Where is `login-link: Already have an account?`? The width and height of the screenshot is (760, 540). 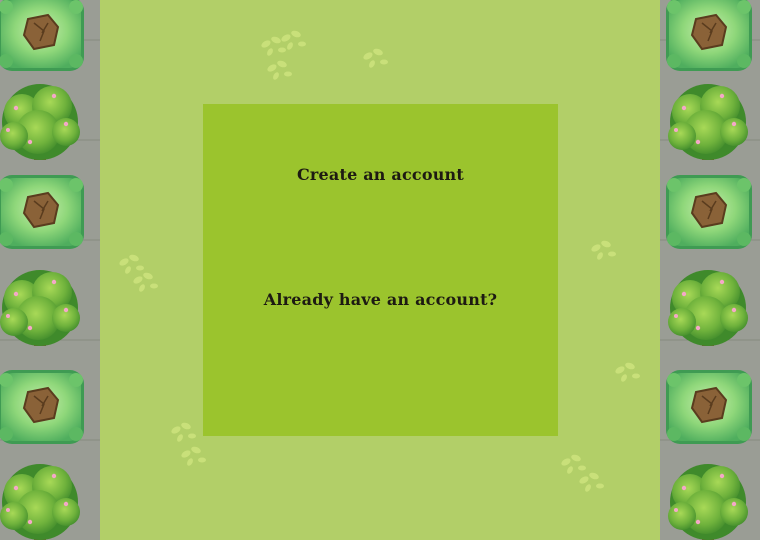 login-link: Already have an account? is located at coordinates (380, 299).